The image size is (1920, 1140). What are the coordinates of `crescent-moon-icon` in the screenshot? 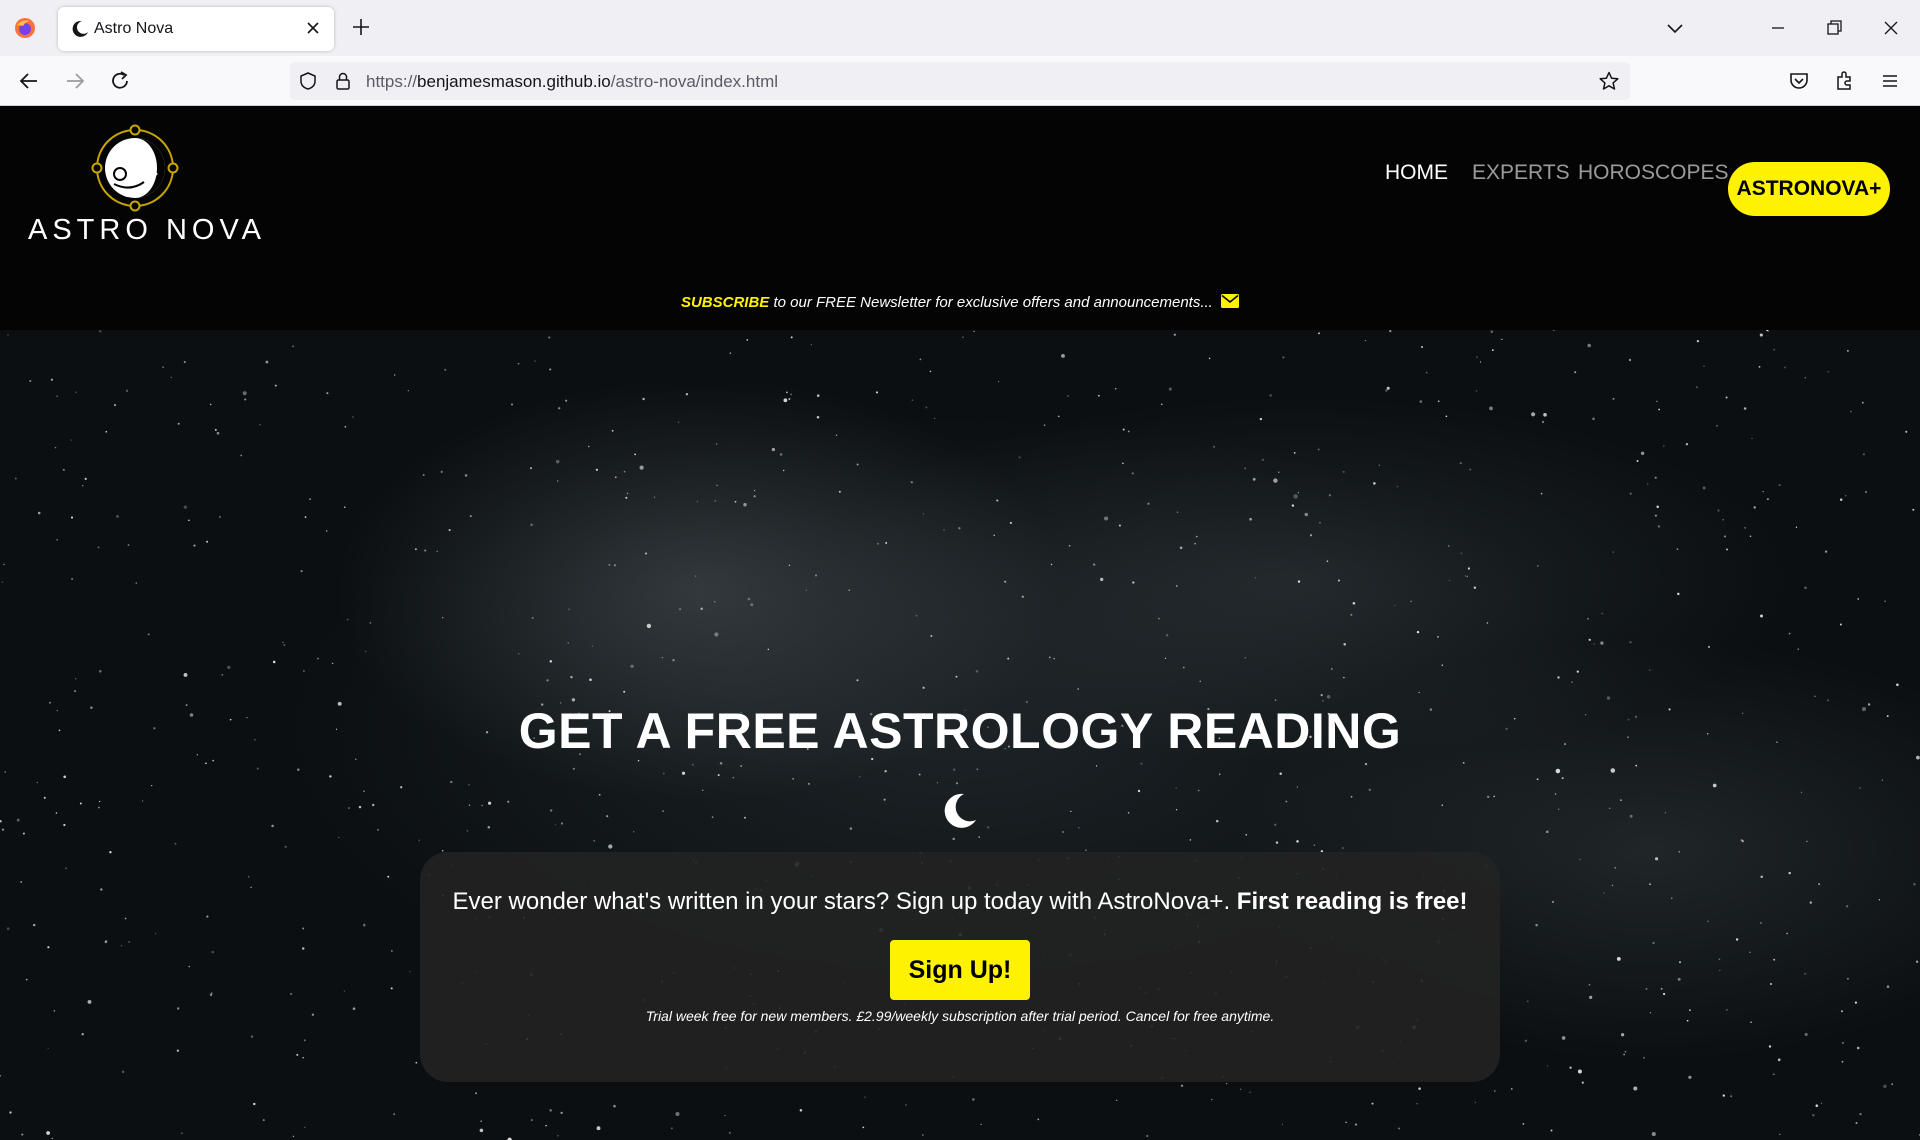 It's located at (960, 810).